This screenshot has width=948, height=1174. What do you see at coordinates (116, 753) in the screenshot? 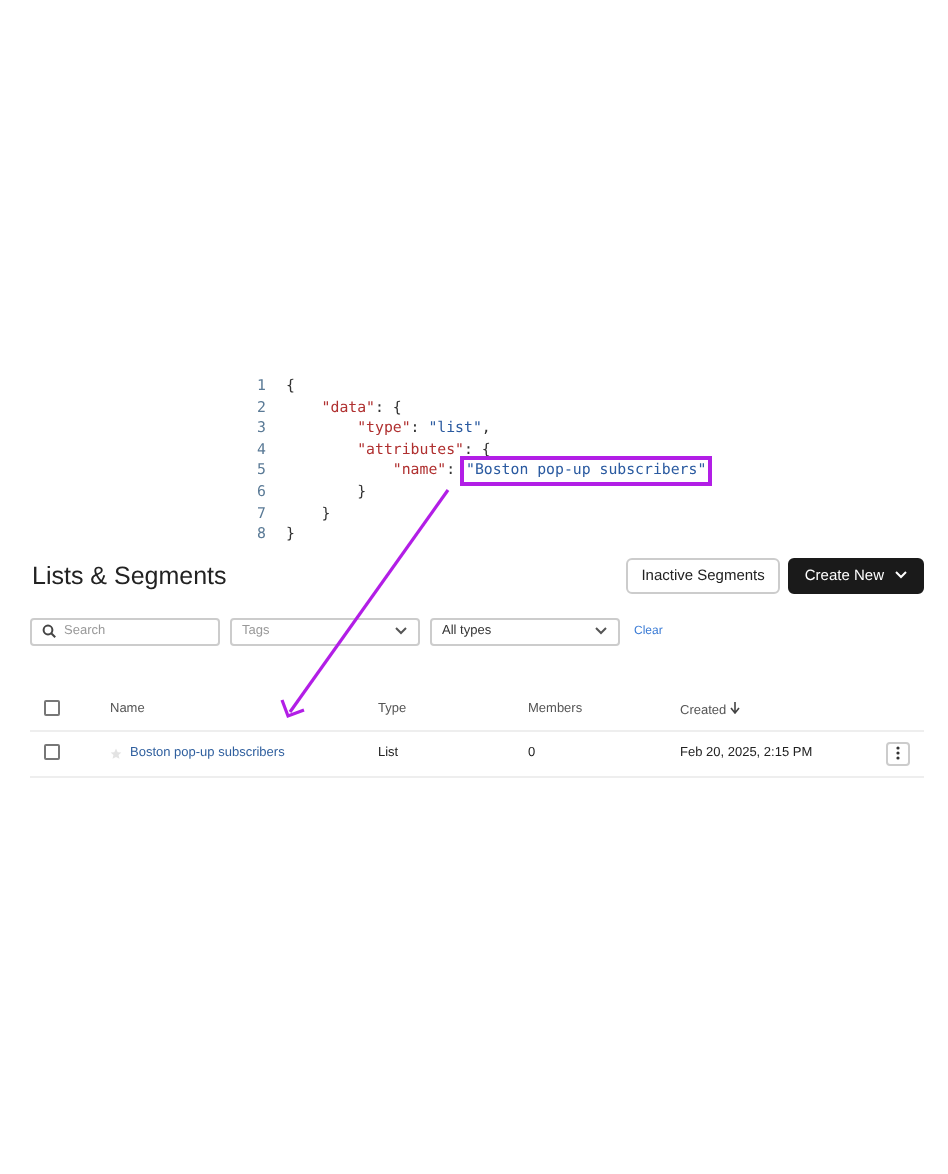
I see `star-icon` at bounding box center [116, 753].